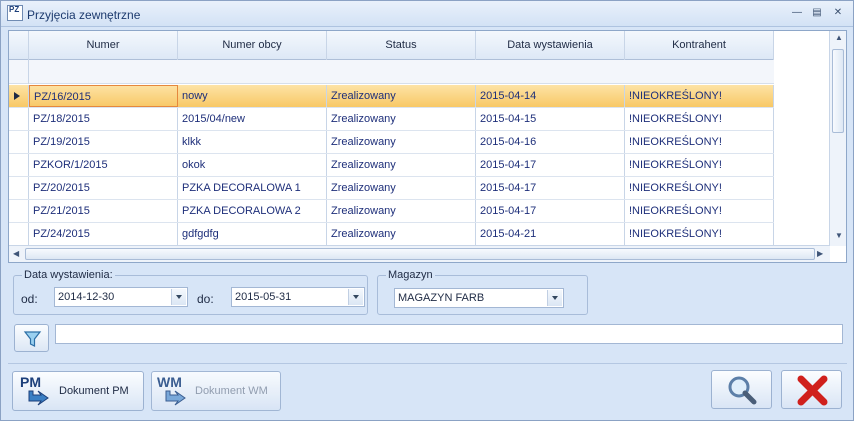 Image resolution: width=854 pixels, height=421 pixels. I want to click on cell-numer-obcy: okok, so click(252, 165).